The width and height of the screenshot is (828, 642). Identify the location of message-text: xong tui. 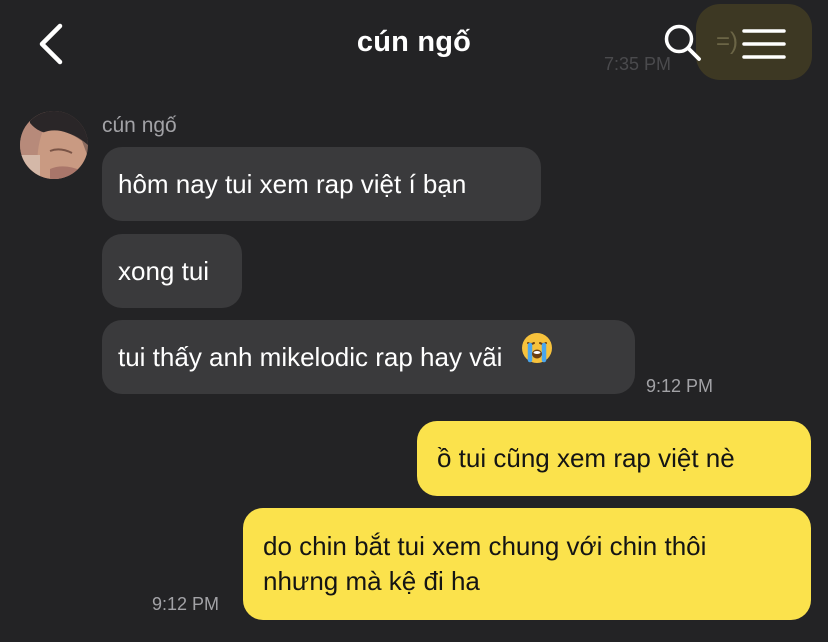
(164, 271).